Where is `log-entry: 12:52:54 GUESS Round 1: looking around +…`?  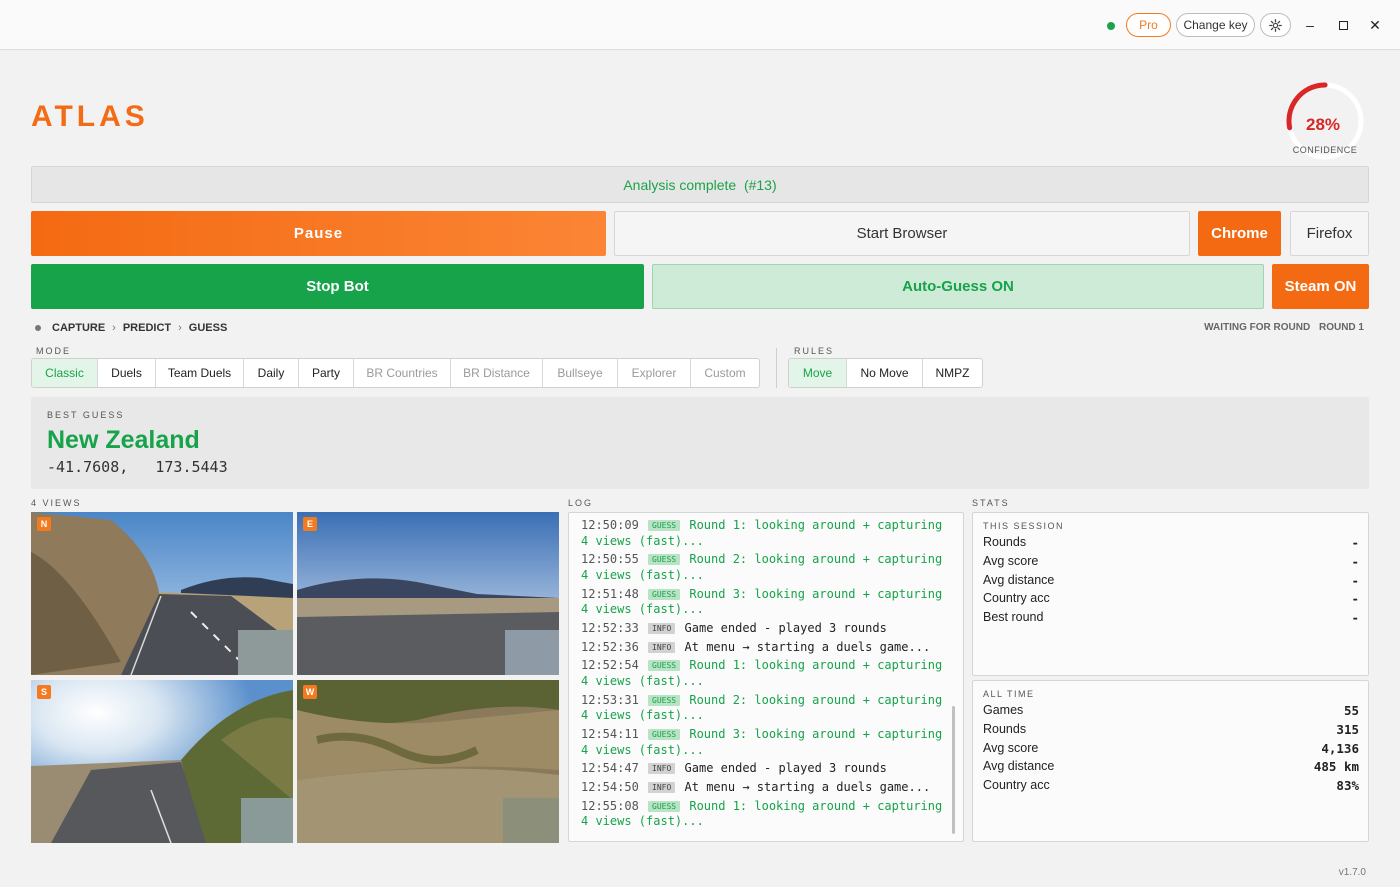 log-entry: 12:52:54 GUESS Round 1: looking around +… is located at coordinates (767, 673).